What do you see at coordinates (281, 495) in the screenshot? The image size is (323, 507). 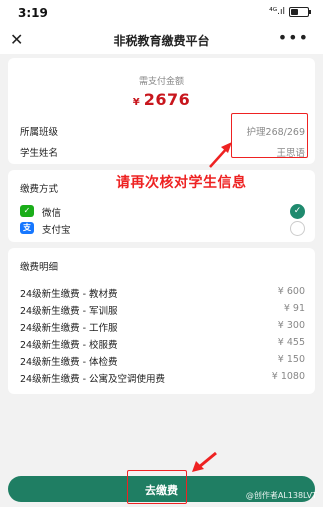 I see `watermark: @创作者AL138LVT` at bounding box center [281, 495].